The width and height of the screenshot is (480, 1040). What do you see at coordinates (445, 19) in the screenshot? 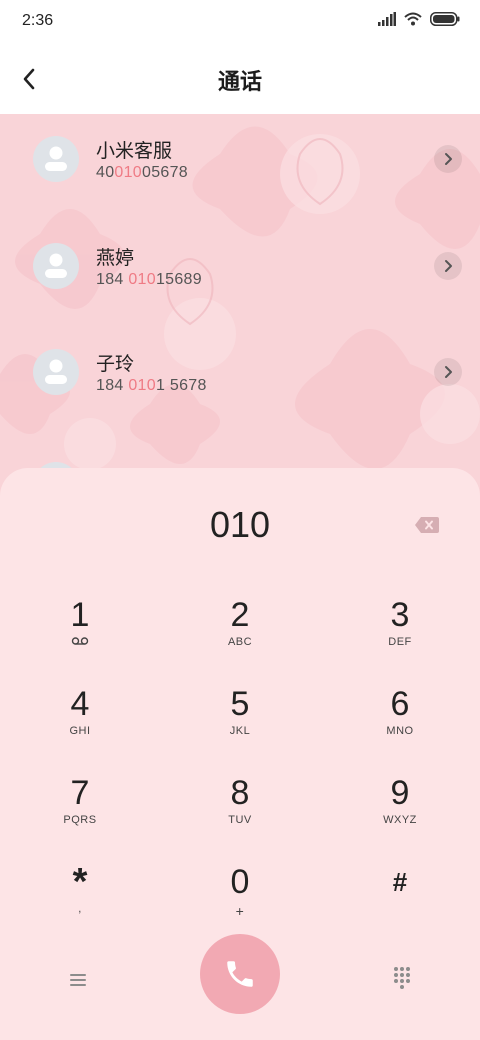
I see `battery-icon` at bounding box center [445, 19].